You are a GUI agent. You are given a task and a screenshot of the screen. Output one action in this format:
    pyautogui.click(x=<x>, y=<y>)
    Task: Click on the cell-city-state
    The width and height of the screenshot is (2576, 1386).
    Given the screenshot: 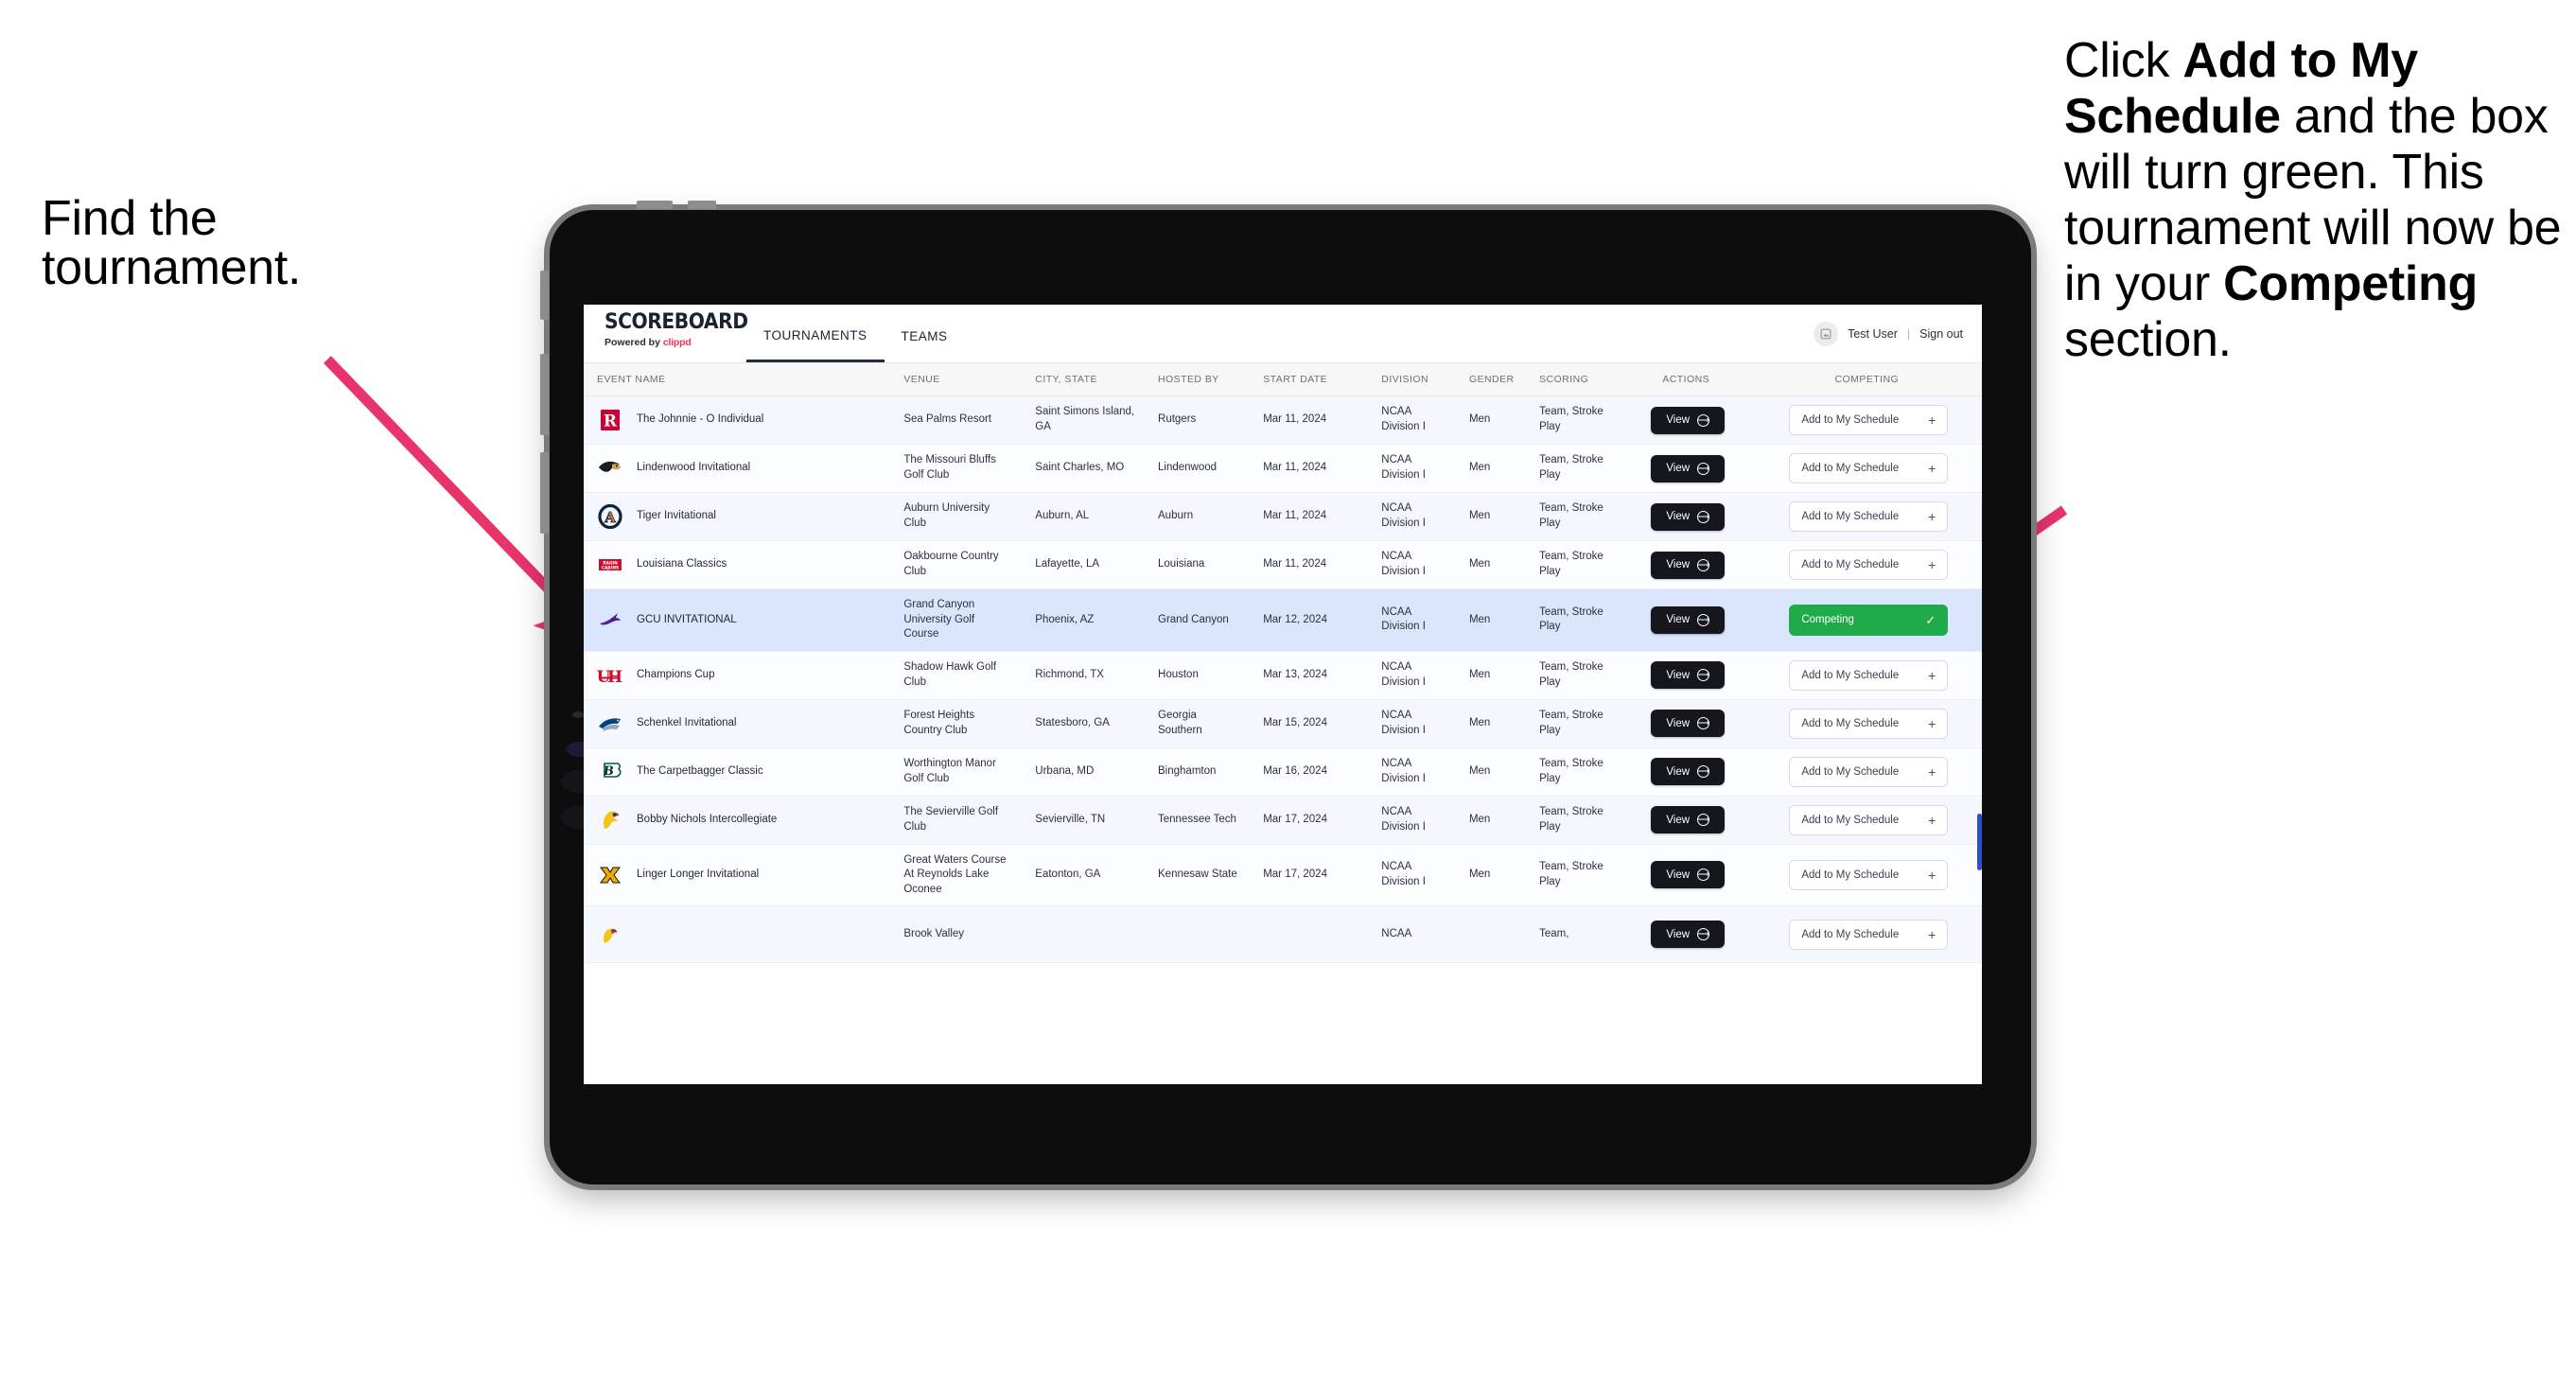 What is the action you would take?
    pyautogui.click(x=1084, y=934)
    